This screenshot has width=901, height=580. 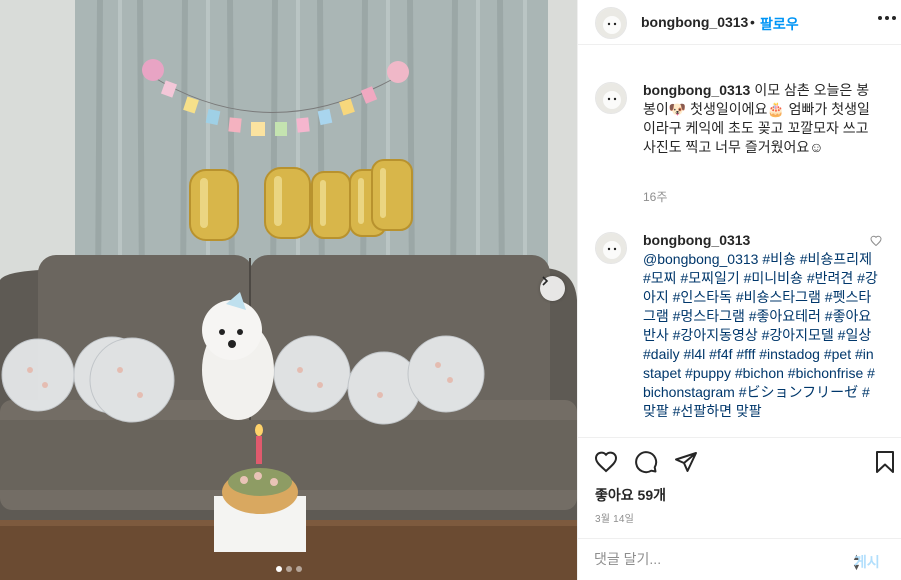 What do you see at coordinates (887, 18) in the screenshot?
I see `more-options-icon` at bounding box center [887, 18].